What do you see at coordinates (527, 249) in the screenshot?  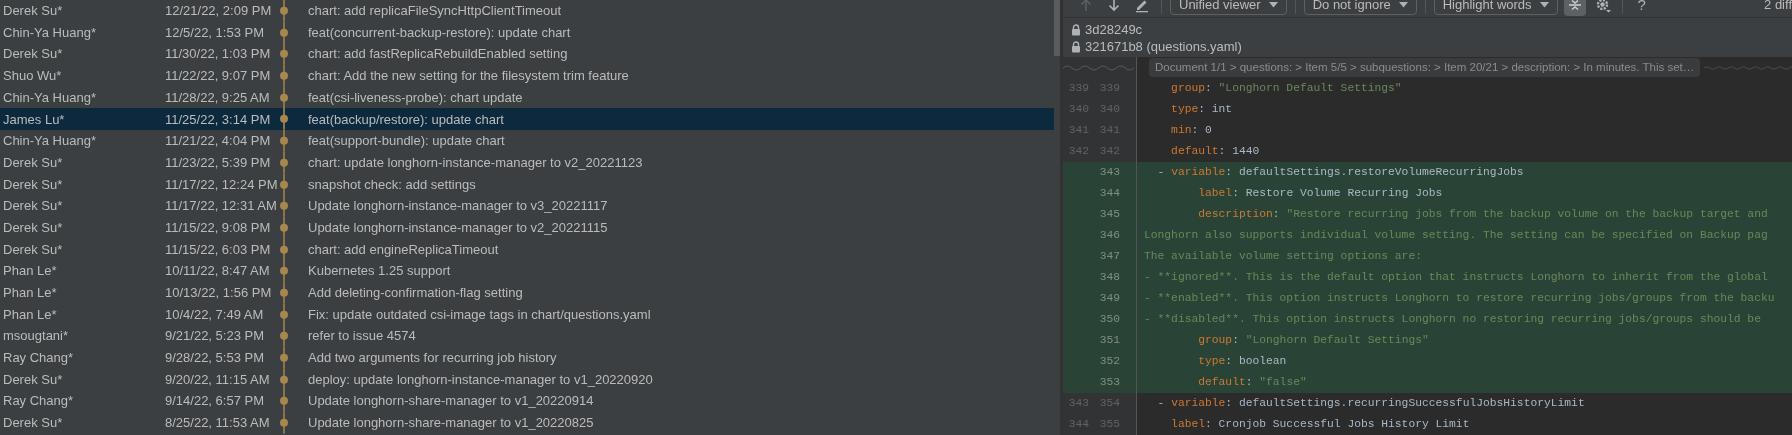 I see `commit-row: Derek Su* 11/15/22, 6:03 PM chart: add engineReplicaTimeout` at bounding box center [527, 249].